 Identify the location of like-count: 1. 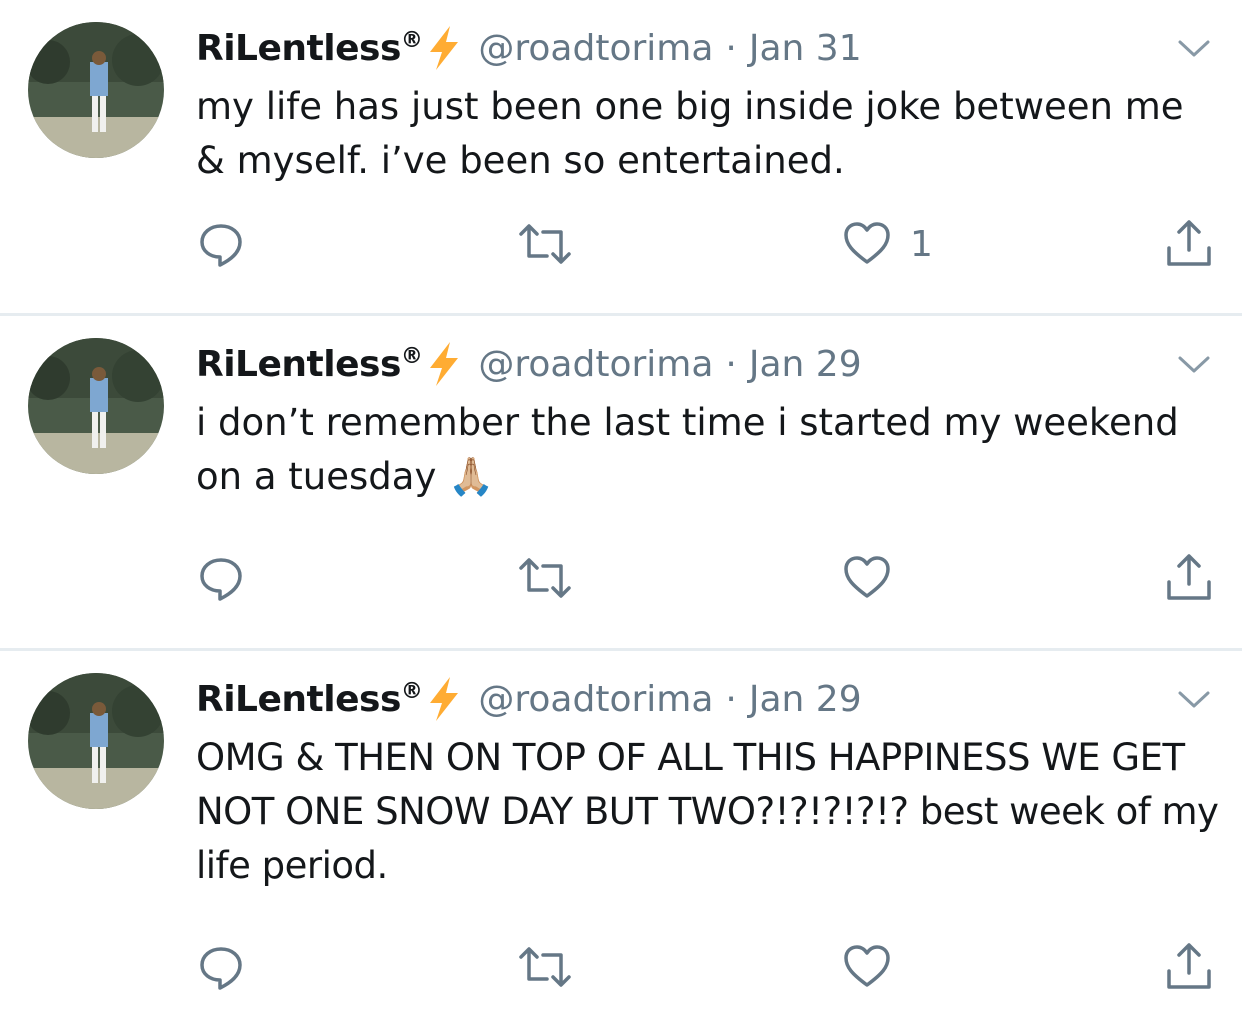
(921, 244).